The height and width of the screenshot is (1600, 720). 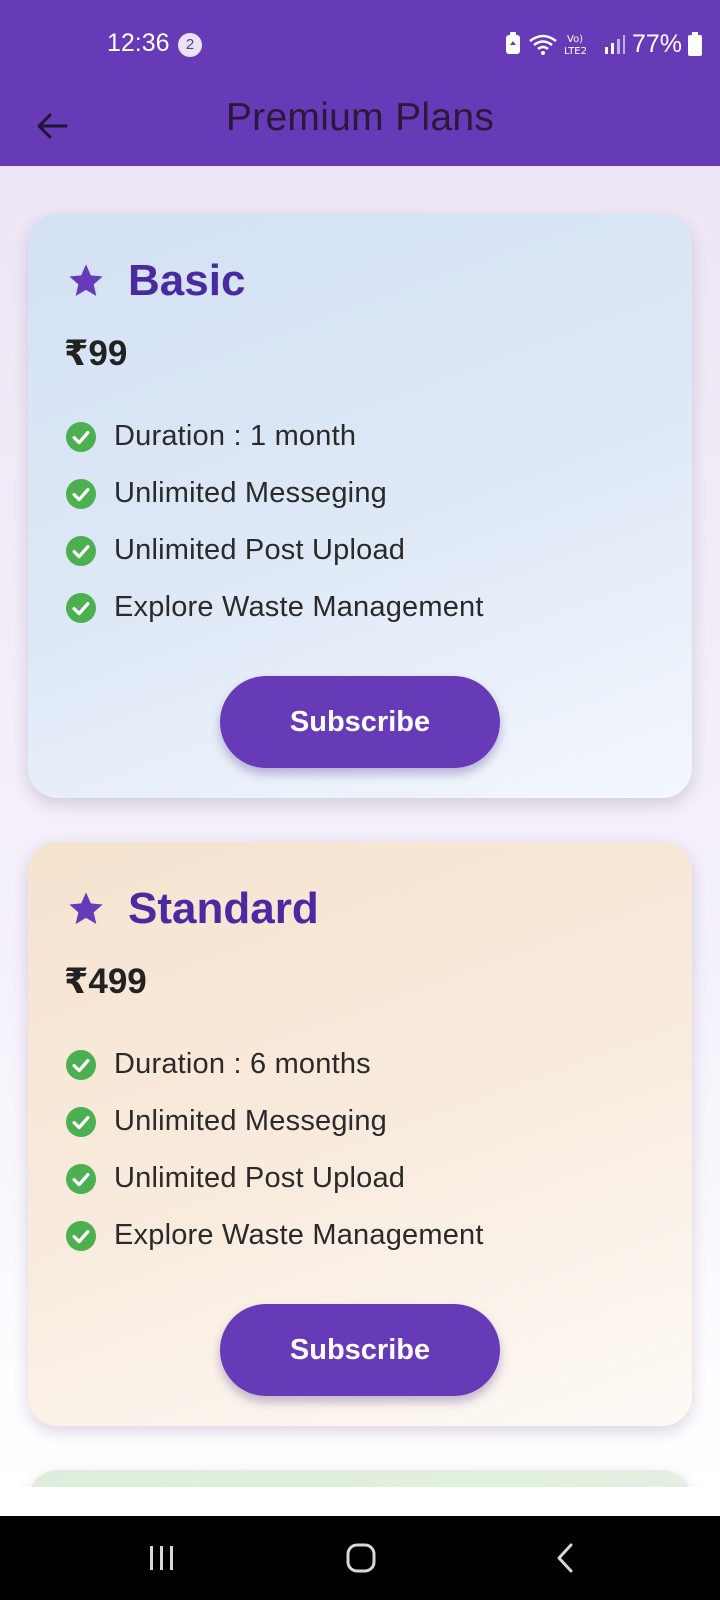 I want to click on status-icons: Vo) LTE2 77%, so click(x=603, y=44).